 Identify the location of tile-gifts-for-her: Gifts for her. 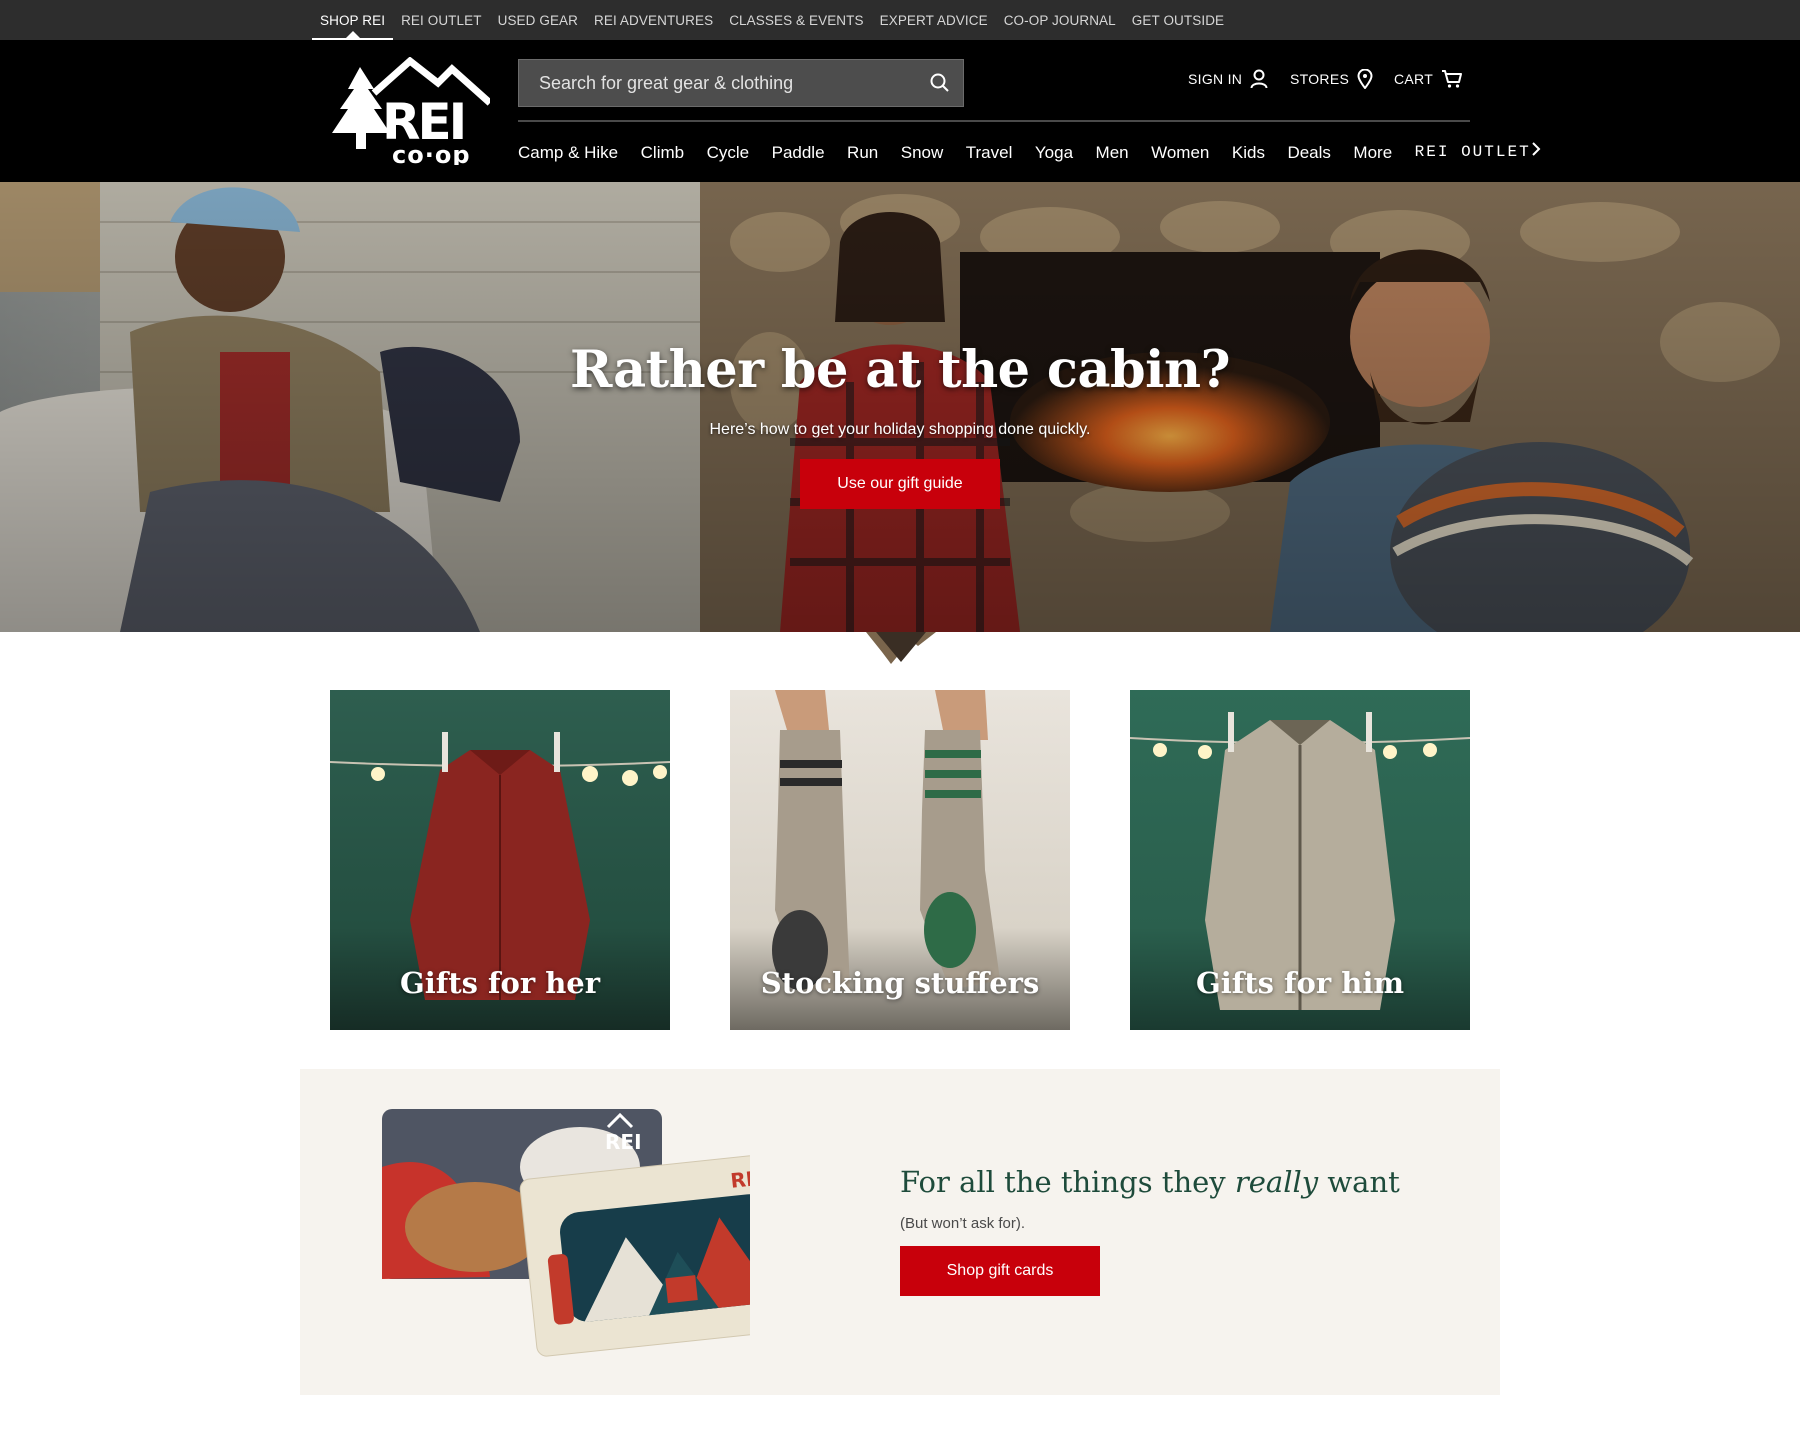
(500, 860).